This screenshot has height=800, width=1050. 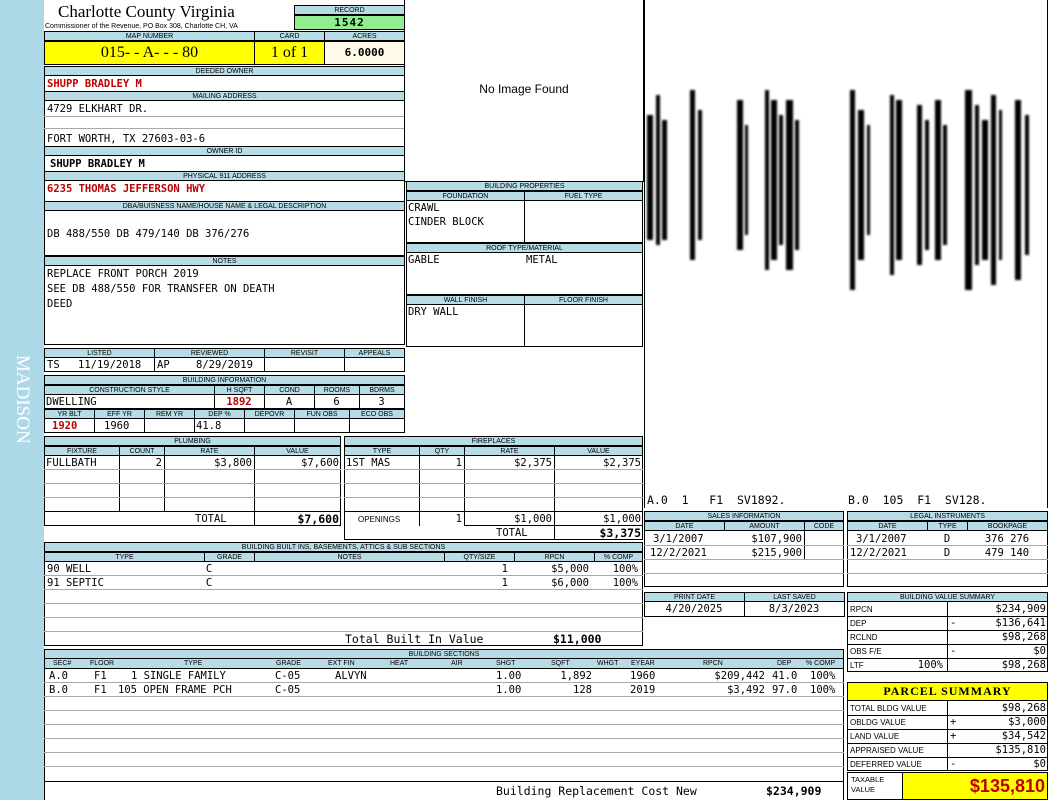 What do you see at coordinates (444, 654) in the screenshot?
I see `building-sections-label: BUILDING SECTIONS` at bounding box center [444, 654].